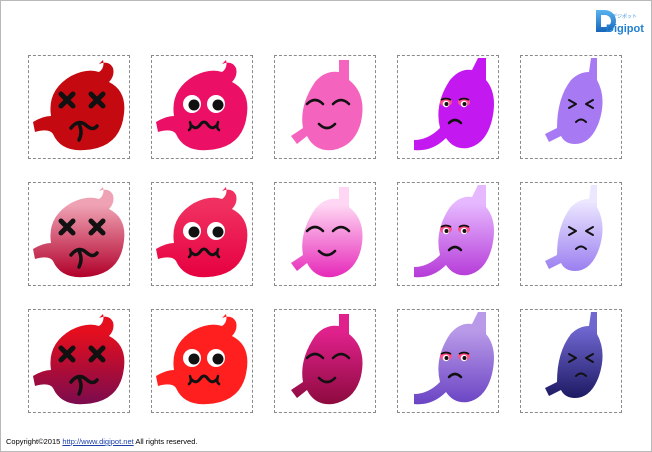  What do you see at coordinates (165, 441) in the screenshot?
I see `copyright-suffix: All rights reserved.` at bounding box center [165, 441].